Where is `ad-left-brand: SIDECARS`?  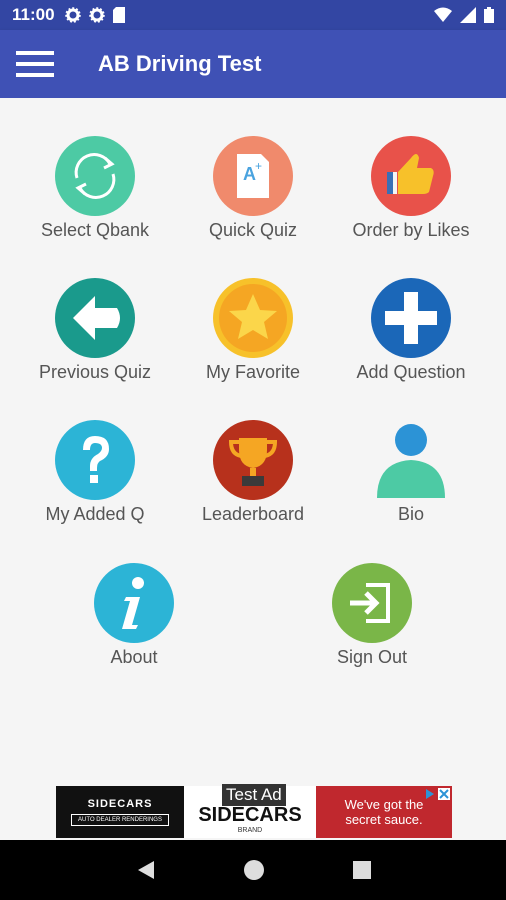 ad-left-brand: SIDECARS is located at coordinates (120, 804).